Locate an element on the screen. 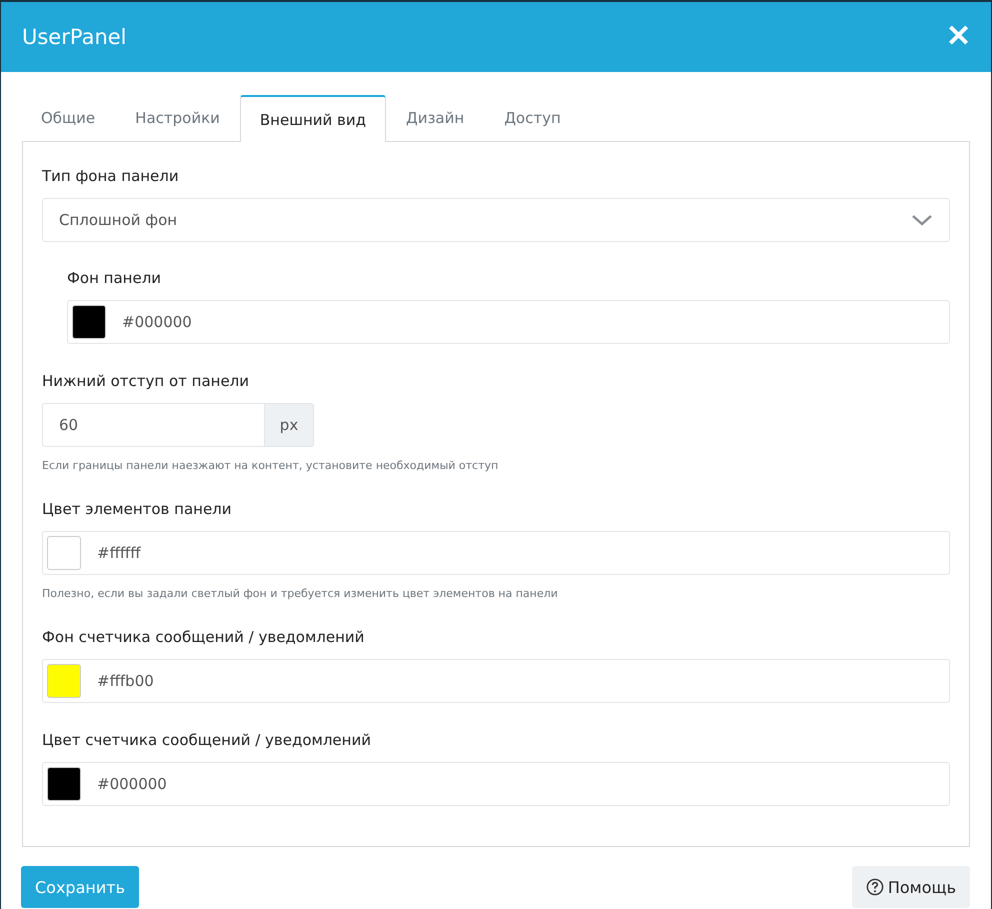 Image resolution: width=992 pixels, height=909 pixels. field-label: Нижний отступ от панели is located at coordinates (146, 381).